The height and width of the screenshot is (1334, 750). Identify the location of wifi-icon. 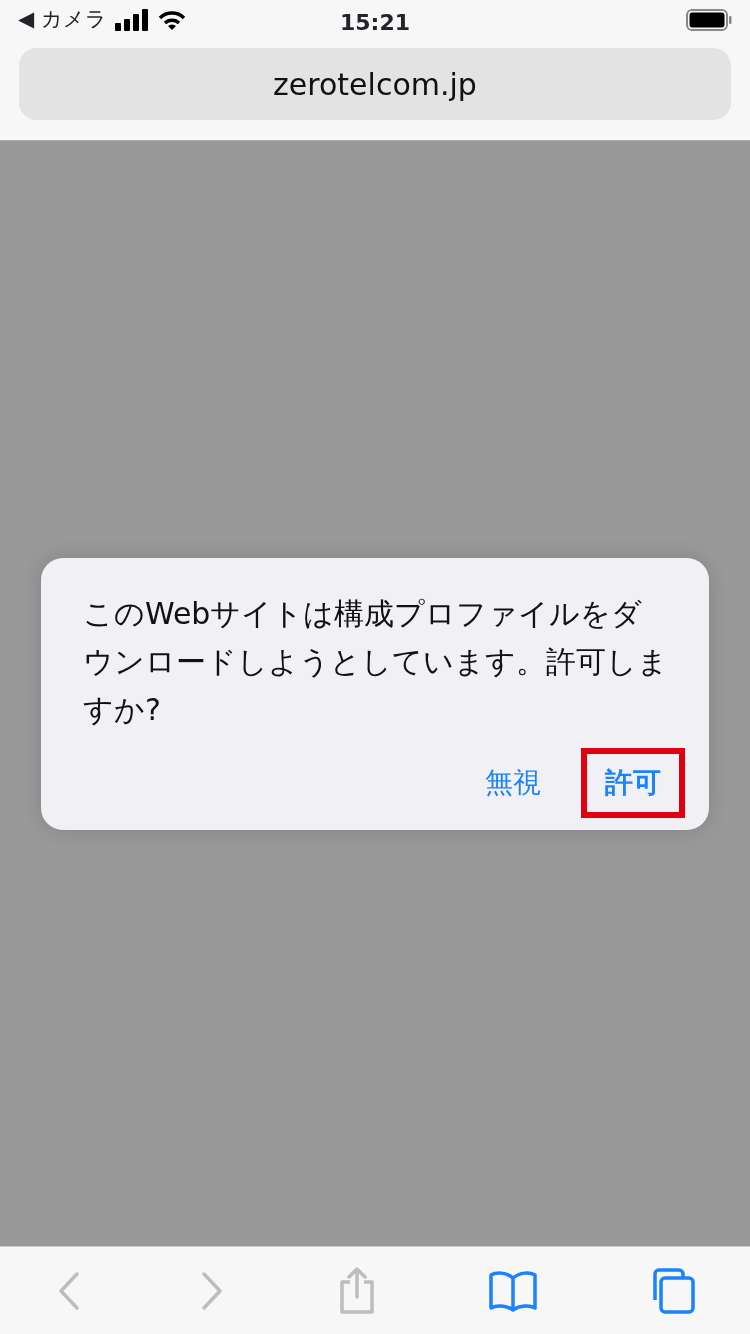
(171, 20).